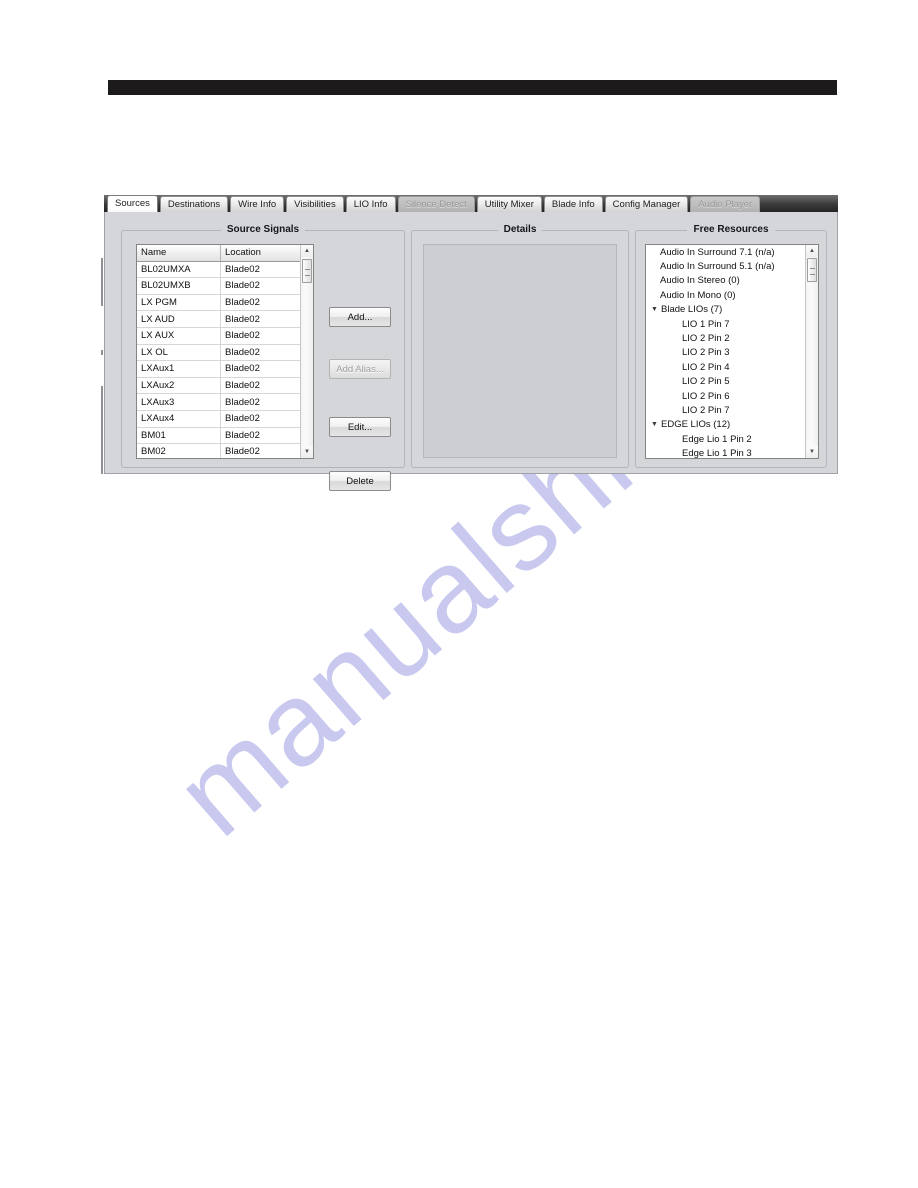 This screenshot has height=1188, width=918. What do you see at coordinates (717, 267) in the screenshot?
I see `tree-item-label: Audio In Surround 5.1 (n/a)` at bounding box center [717, 267].